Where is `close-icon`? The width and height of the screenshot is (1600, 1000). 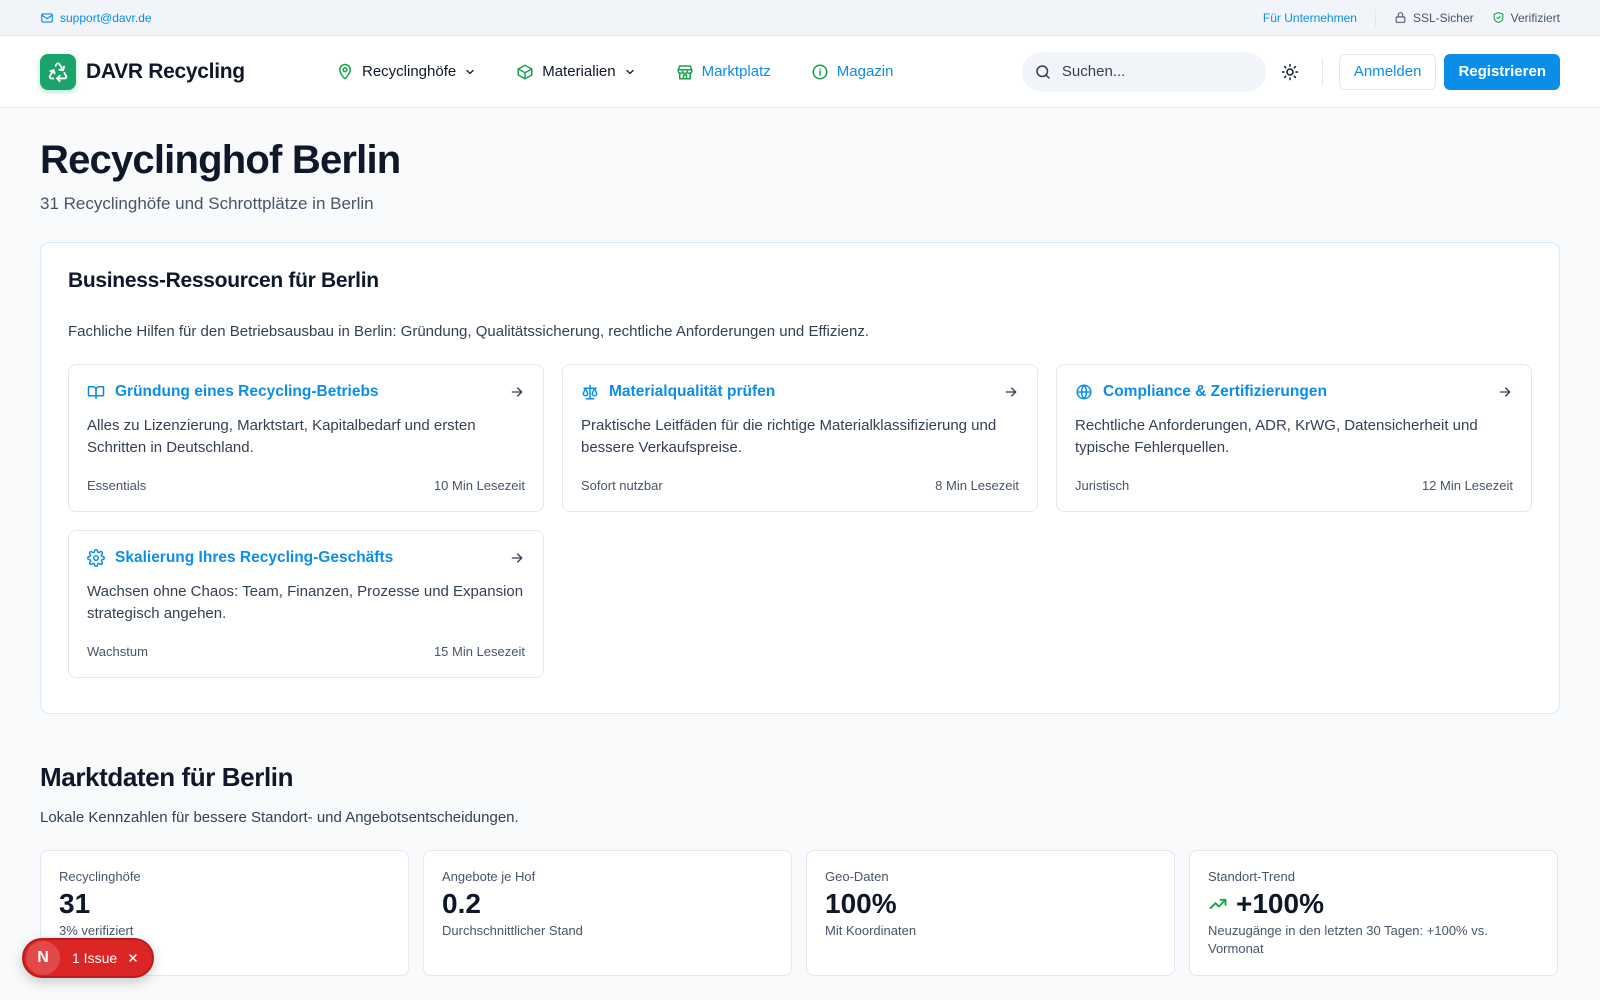
close-icon is located at coordinates (133, 958).